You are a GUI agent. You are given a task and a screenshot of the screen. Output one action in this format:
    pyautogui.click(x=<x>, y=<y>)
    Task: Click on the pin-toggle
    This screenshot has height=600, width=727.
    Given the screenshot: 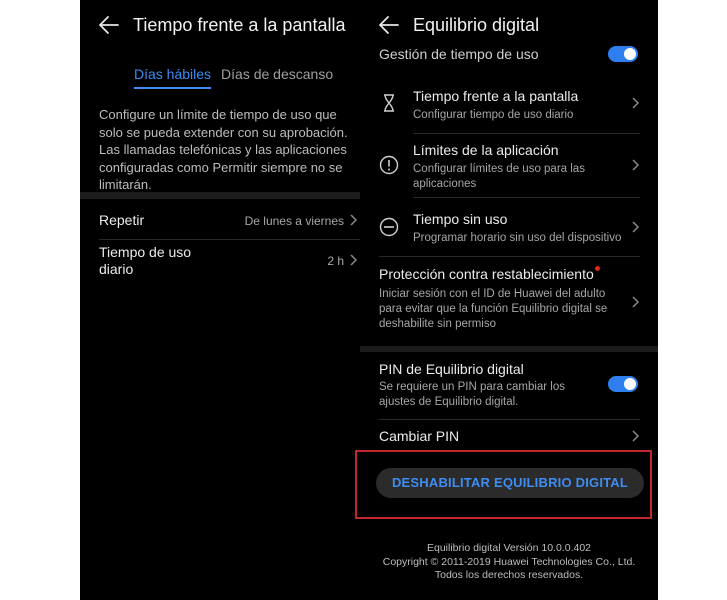 What is the action you would take?
    pyautogui.click(x=623, y=384)
    